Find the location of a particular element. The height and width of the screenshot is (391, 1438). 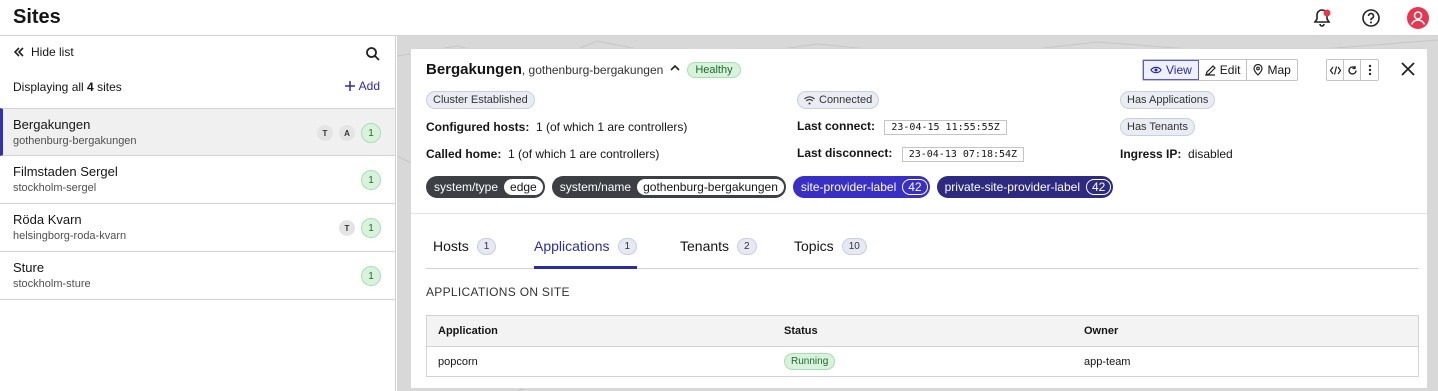

eye-icon is located at coordinates (1156, 70).